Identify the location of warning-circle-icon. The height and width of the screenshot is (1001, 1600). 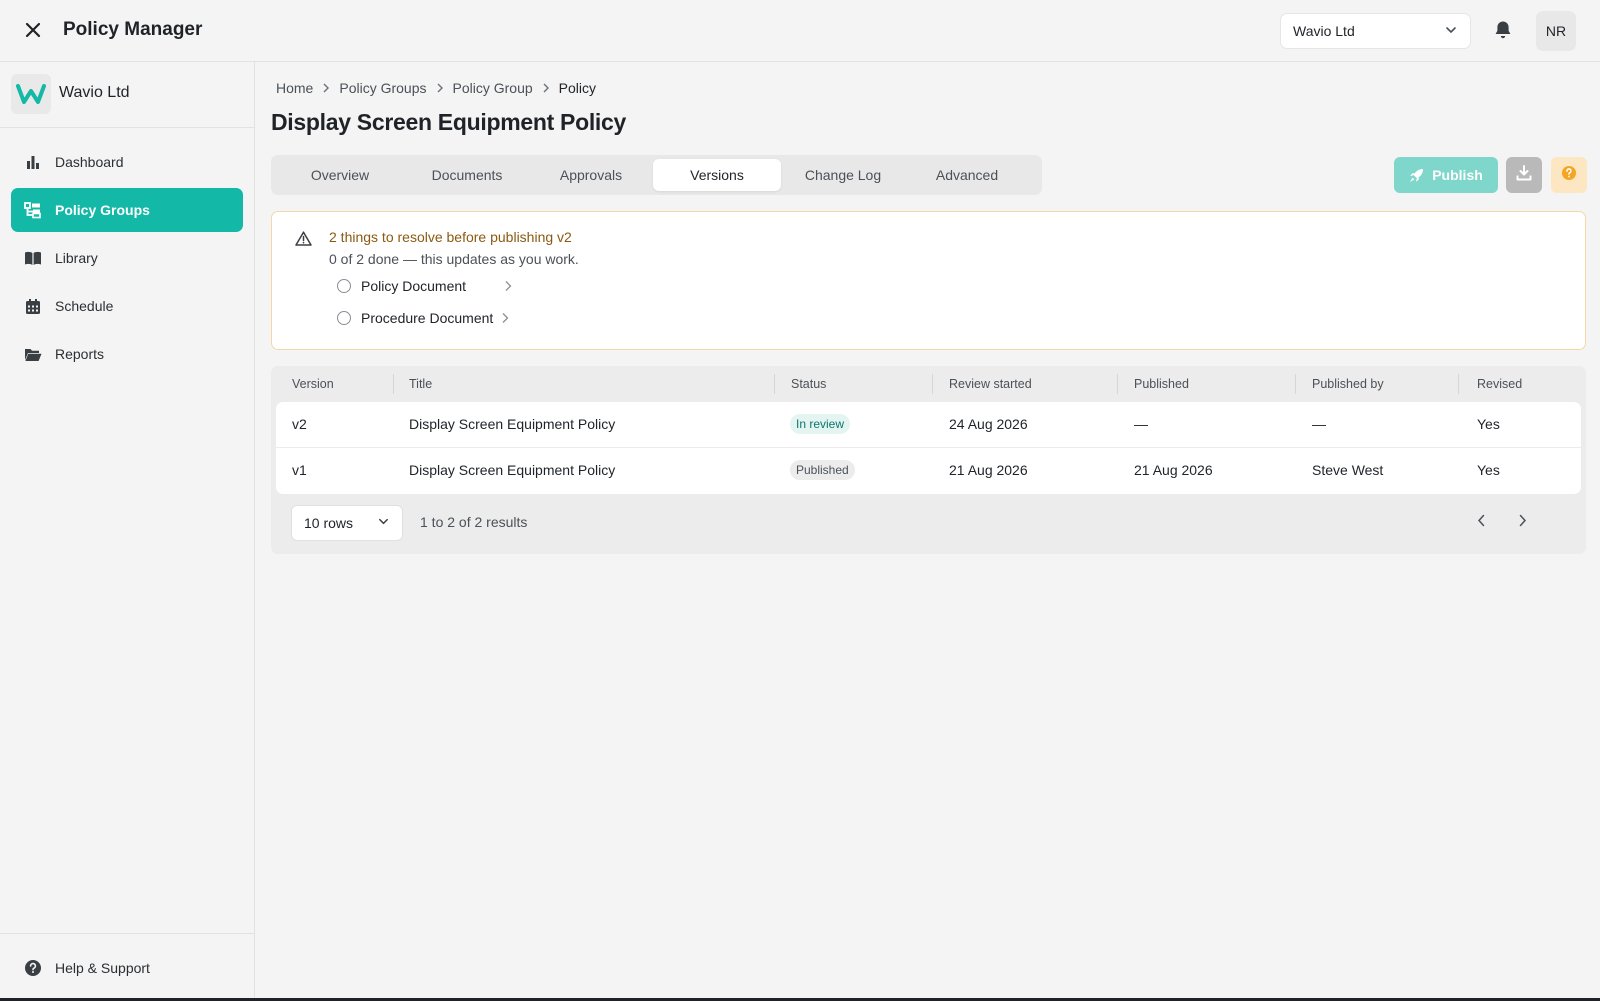
(1569, 175).